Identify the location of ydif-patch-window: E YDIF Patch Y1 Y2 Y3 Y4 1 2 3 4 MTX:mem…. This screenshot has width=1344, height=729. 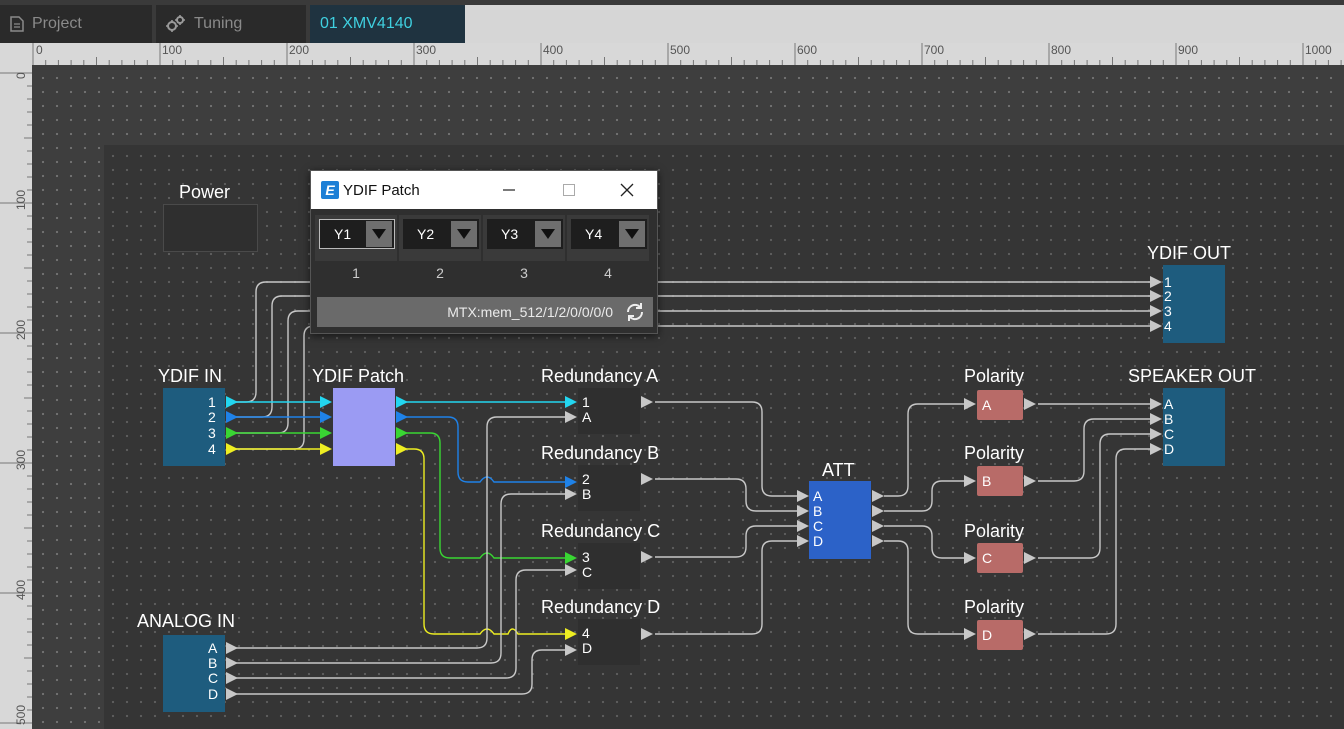
(484, 252).